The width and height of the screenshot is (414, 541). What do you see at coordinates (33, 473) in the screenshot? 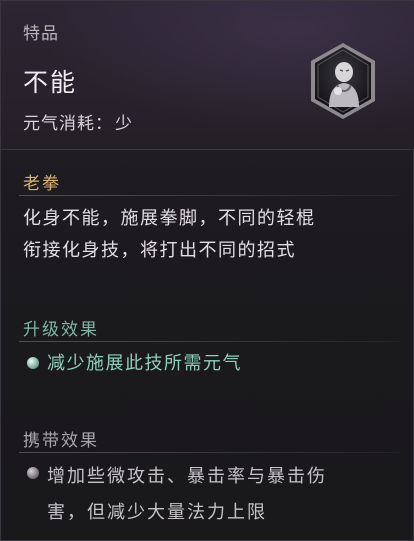
I see `carry-bullet-icon` at bounding box center [33, 473].